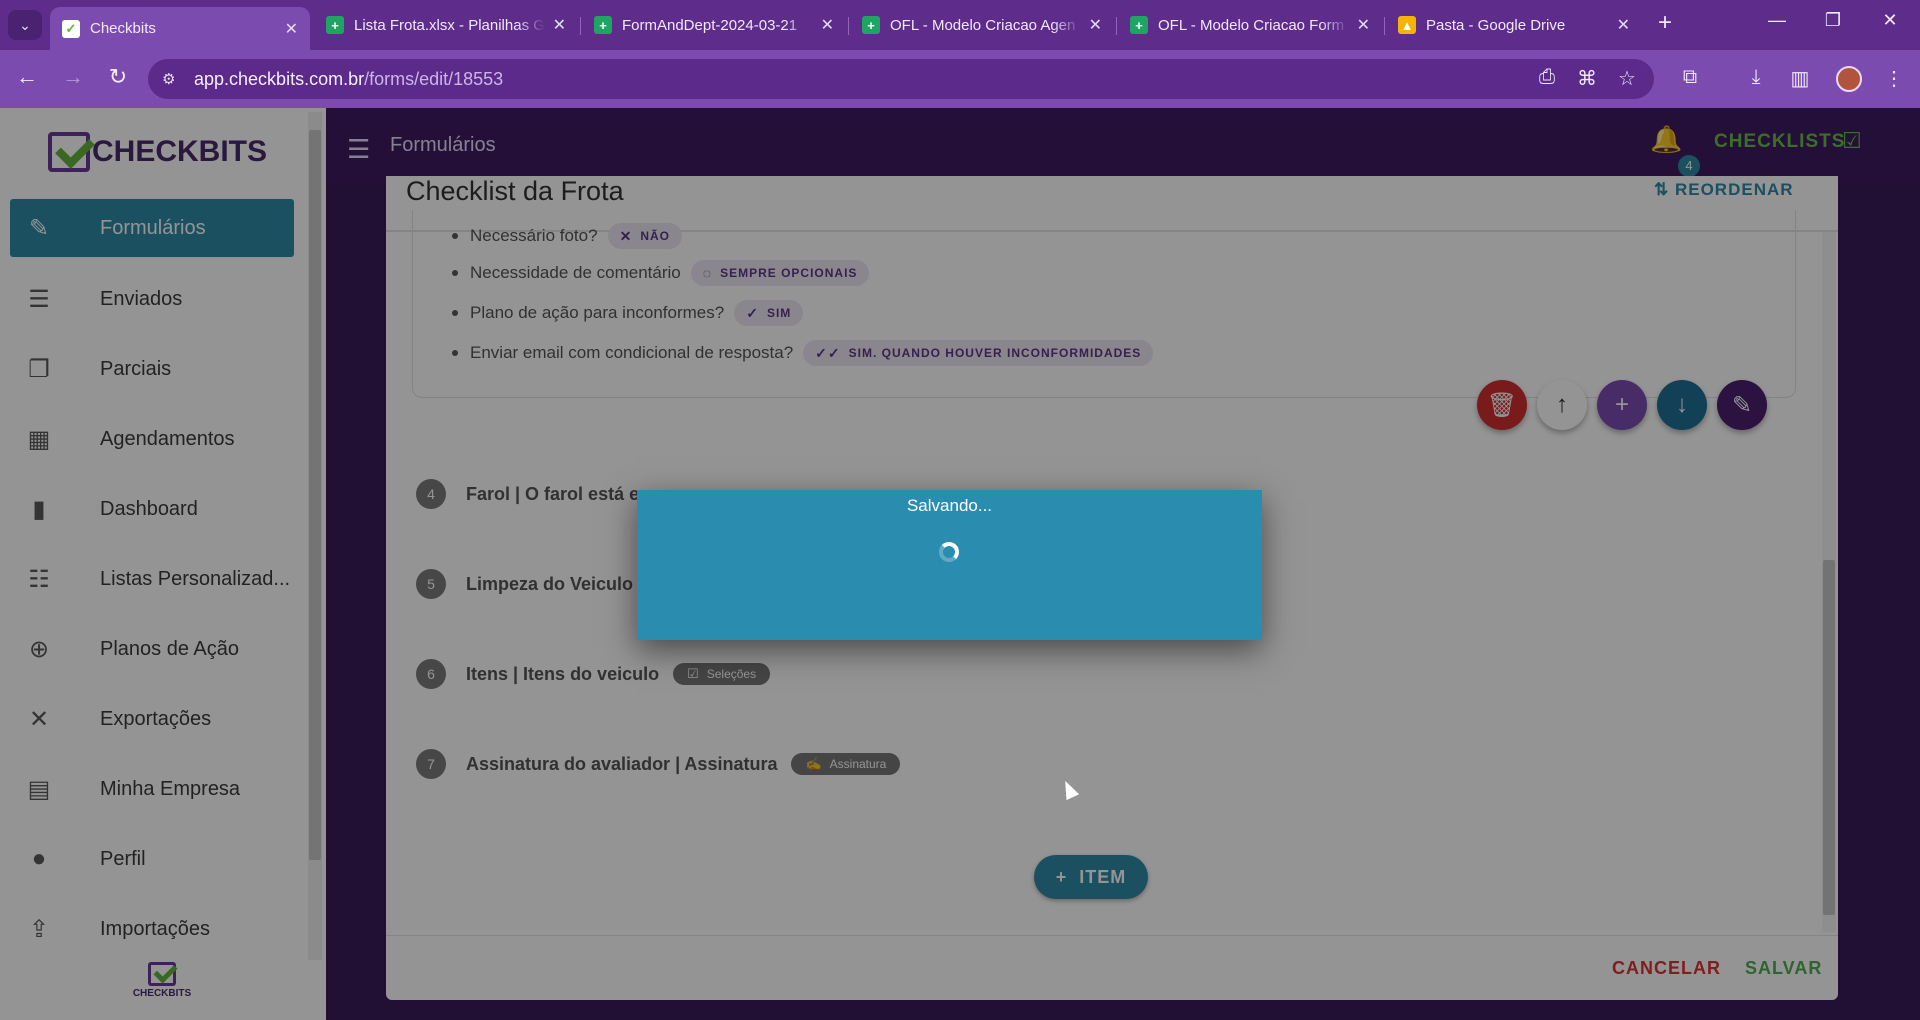  What do you see at coordinates (710, 25) in the screenshot?
I see `tab-title: FormAndDept-2024-03-21` at bounding box center [710, 25].